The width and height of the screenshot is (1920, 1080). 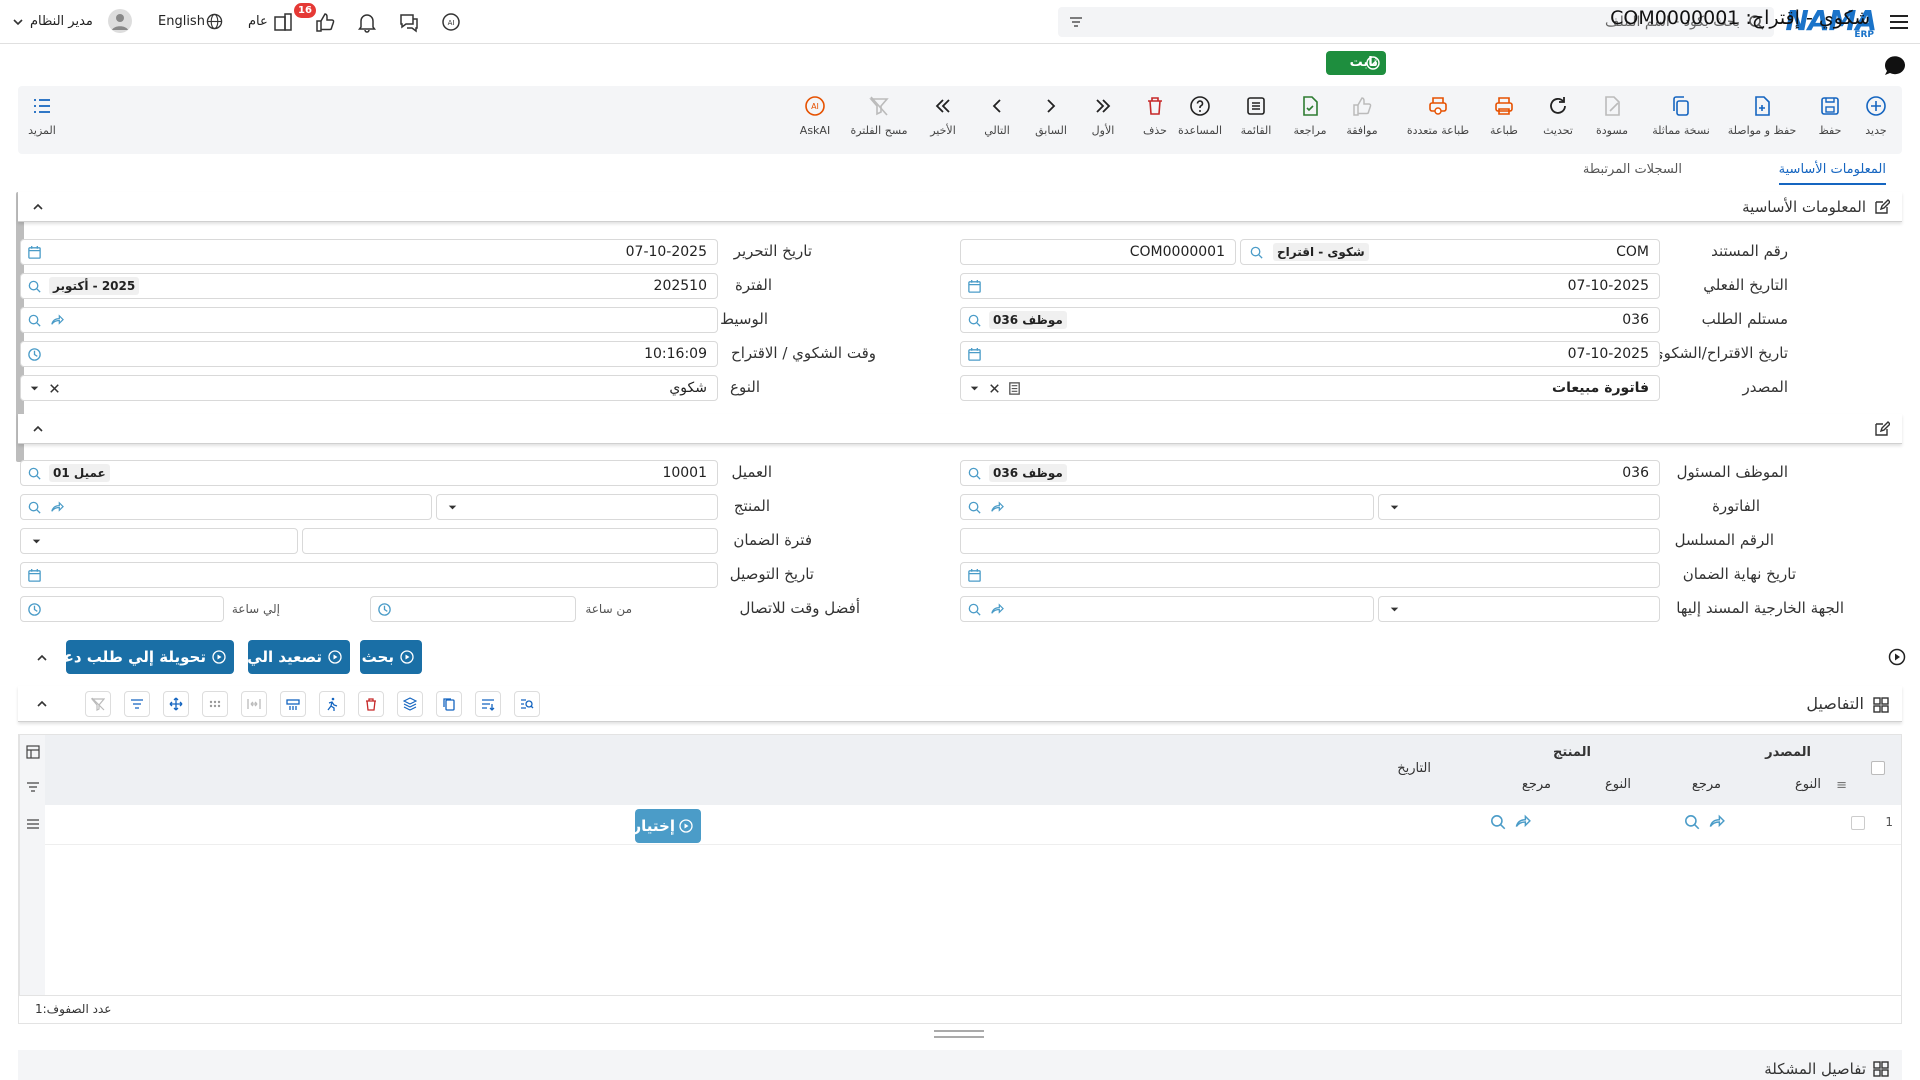 I want to click on tab-basic-info: المعلومات الأساسية, so click(x=1832, y=173).